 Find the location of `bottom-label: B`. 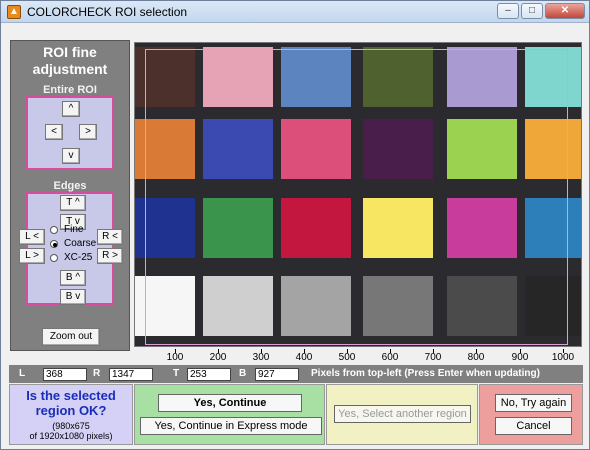

bottom-label: B is located at coordinates (243, 373).